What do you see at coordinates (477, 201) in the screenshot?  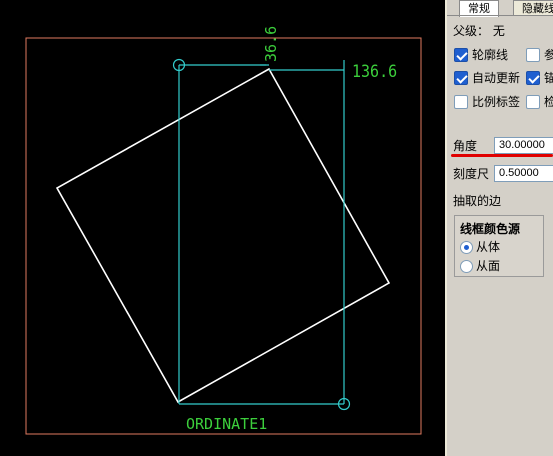 I see `extracted-edges-label: 抽取的边` at bounding box center [477, 201].